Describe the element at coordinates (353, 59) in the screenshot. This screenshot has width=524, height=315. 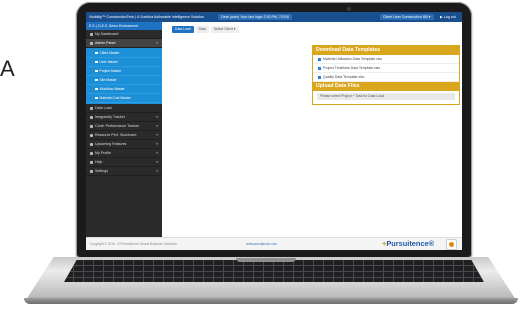
I see `template-label: Material Utilization Data Template.xlsx` at that location.